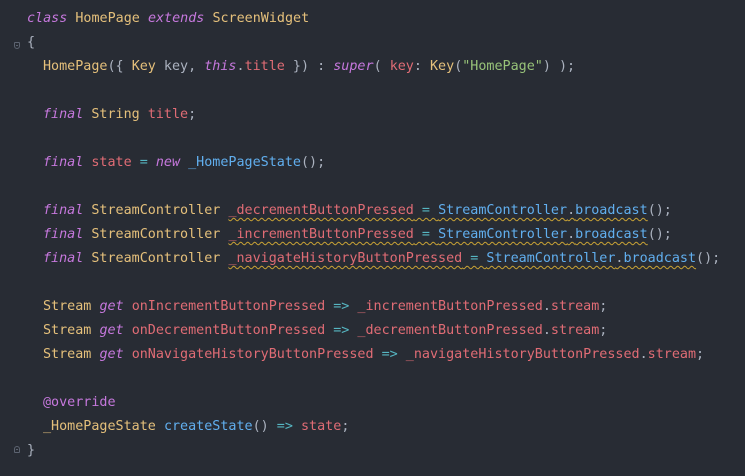 This screenshot has height=476, width=745. What do you see at coordinates (372, 19) in the screenshot?
I see `code-line-class-declaration: class HomePage extends ScreenWidget` at bounding box center [372, 19].